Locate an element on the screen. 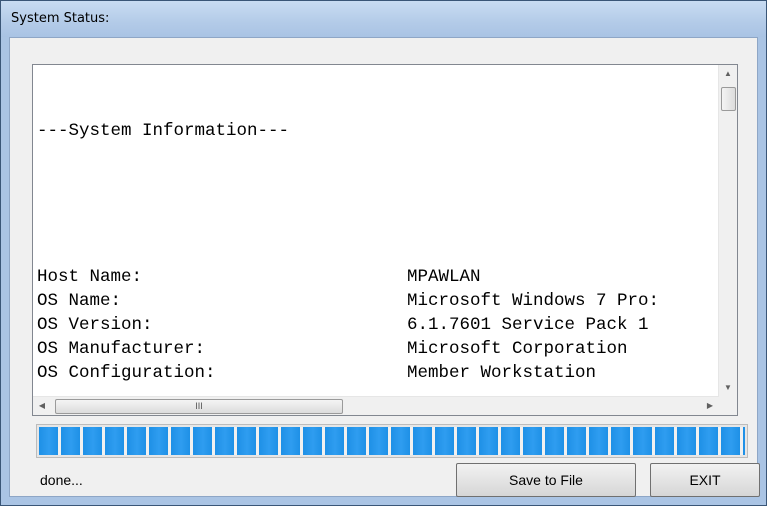  progress-bar is located at coordinates (392, 441).